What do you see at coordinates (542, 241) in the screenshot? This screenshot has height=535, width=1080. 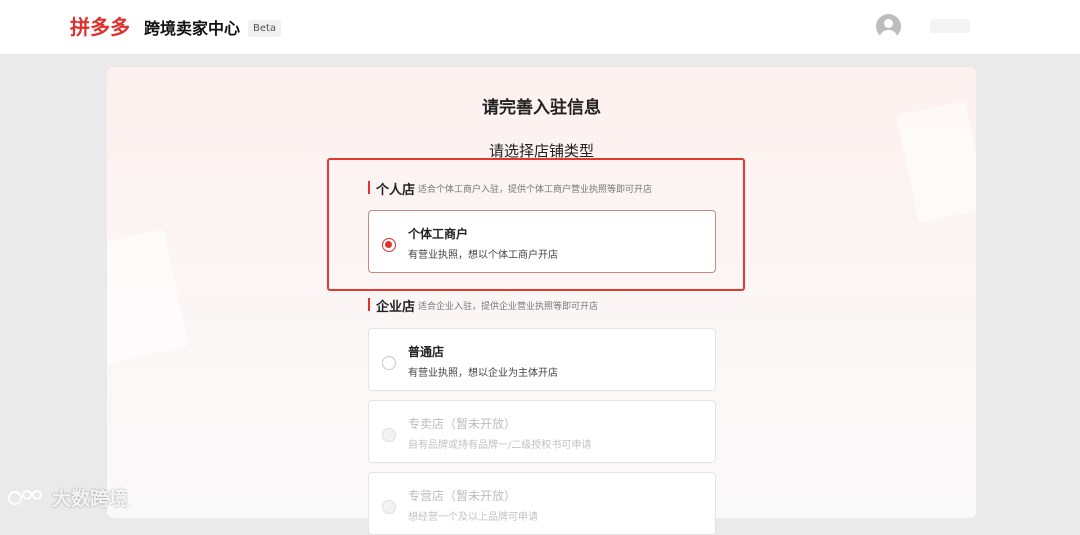 I see `option-individual-business: 个体工商户 有营业执照，想以个体工商户开店` at bounding box center [542, 241].